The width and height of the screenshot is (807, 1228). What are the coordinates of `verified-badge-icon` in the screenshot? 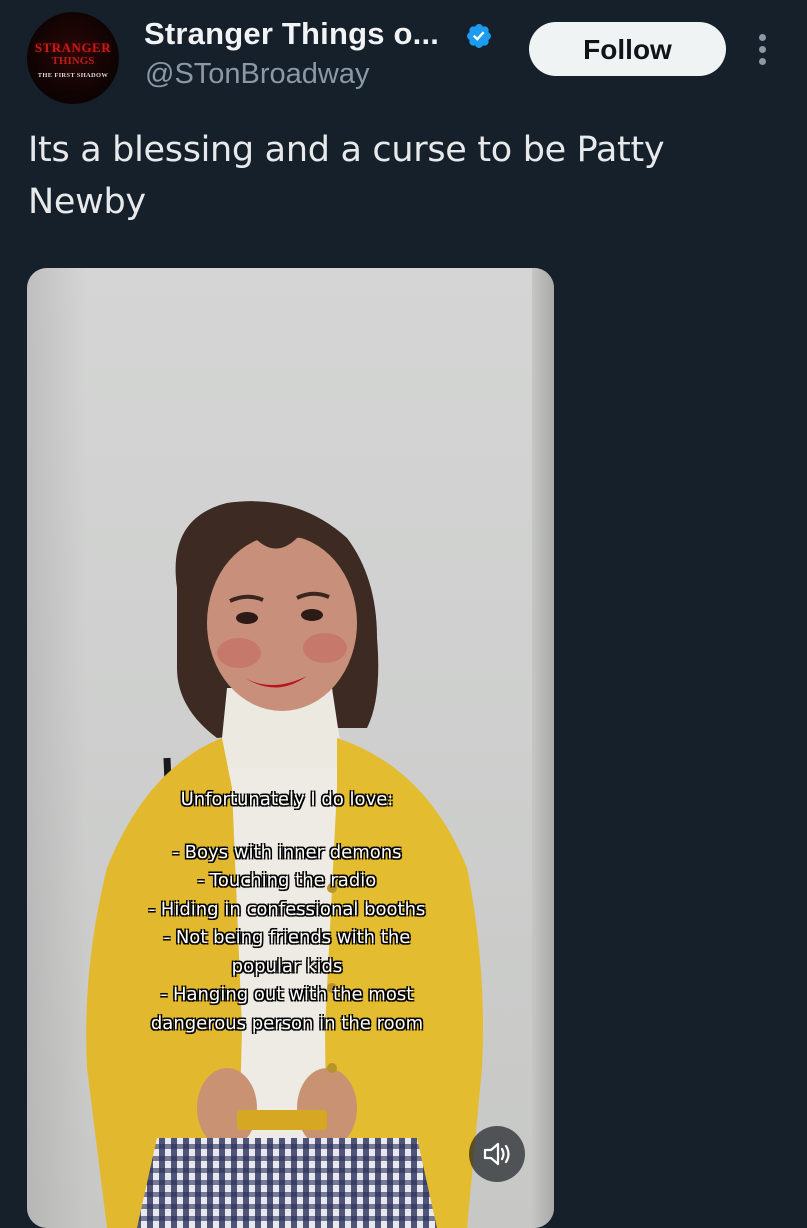 It's located at (479, 36).